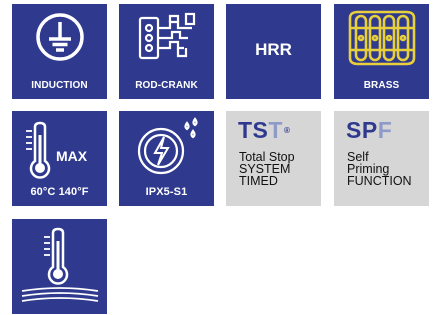  I want to click on hrr-label: HRR, so click(273, 49).